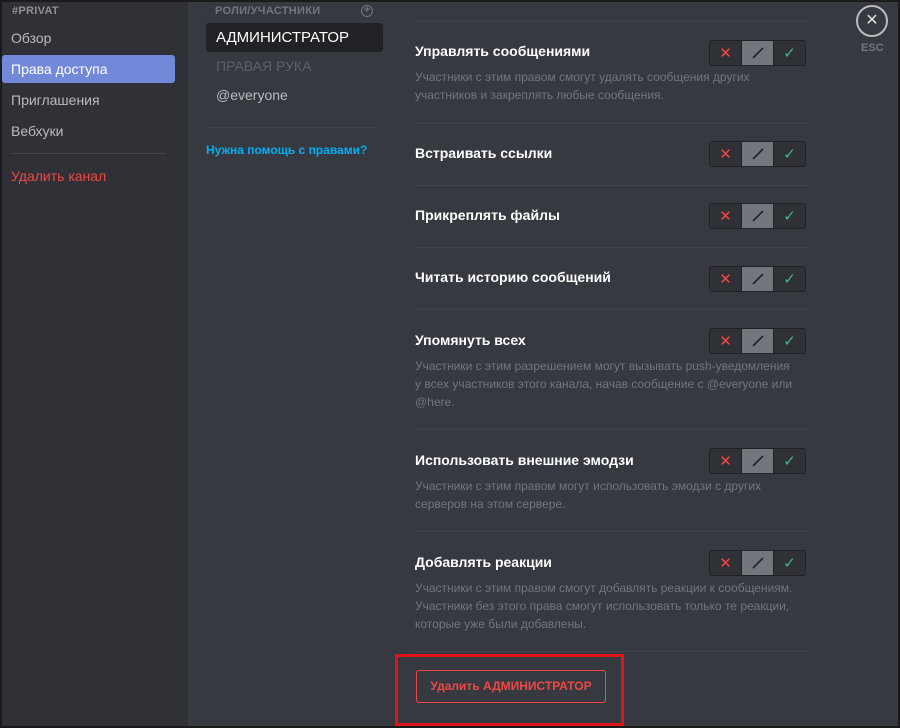 This screenshot has width=900, height=728. What do you see at coordinates (367, 11) in the screenshot?
I see `add-role-icon: +` at bounding box center [367, 11].